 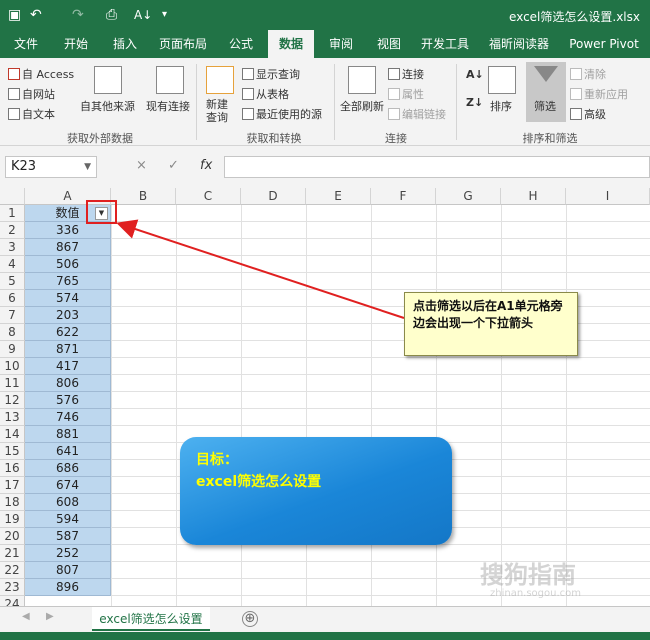 What do you see at coordinates (316, 491) in the screenshot?
I see `goal-box: 目标： excel筛选怎么设置` at bounding box center [316, 491].